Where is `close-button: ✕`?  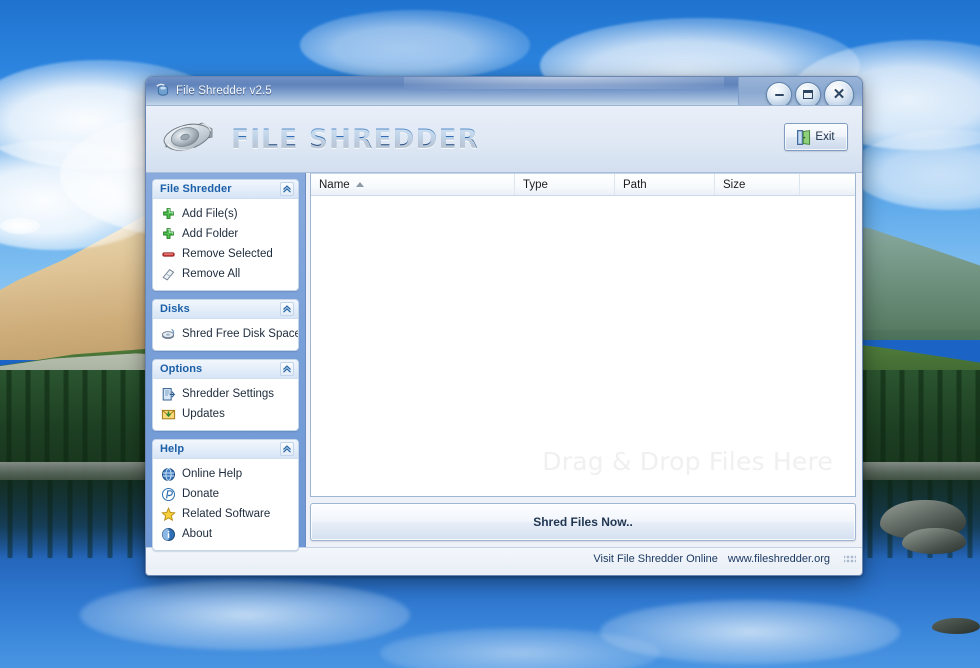
close-button: ✕ is located at coordinates (839, 92).